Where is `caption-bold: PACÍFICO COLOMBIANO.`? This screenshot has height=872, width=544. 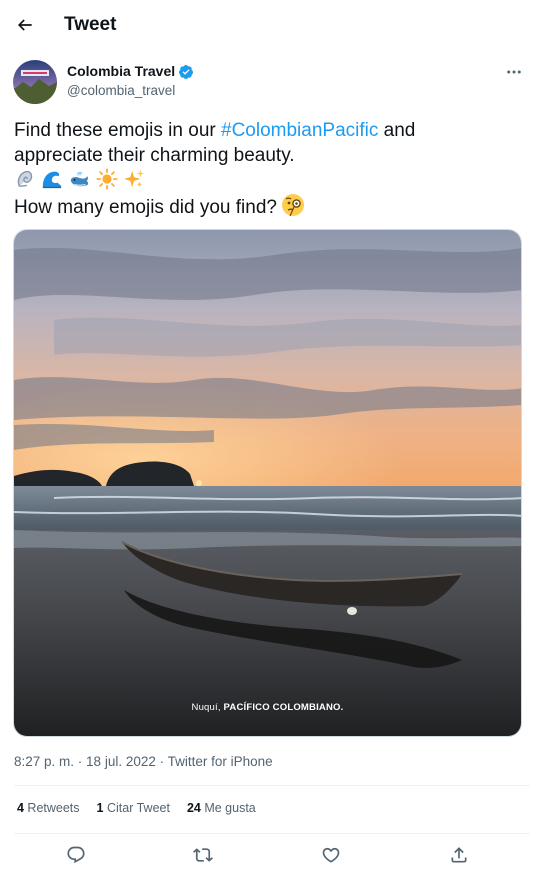 caption-bold: PACÍFICO COLOMBIANO. is located at coordinates (283, 707).